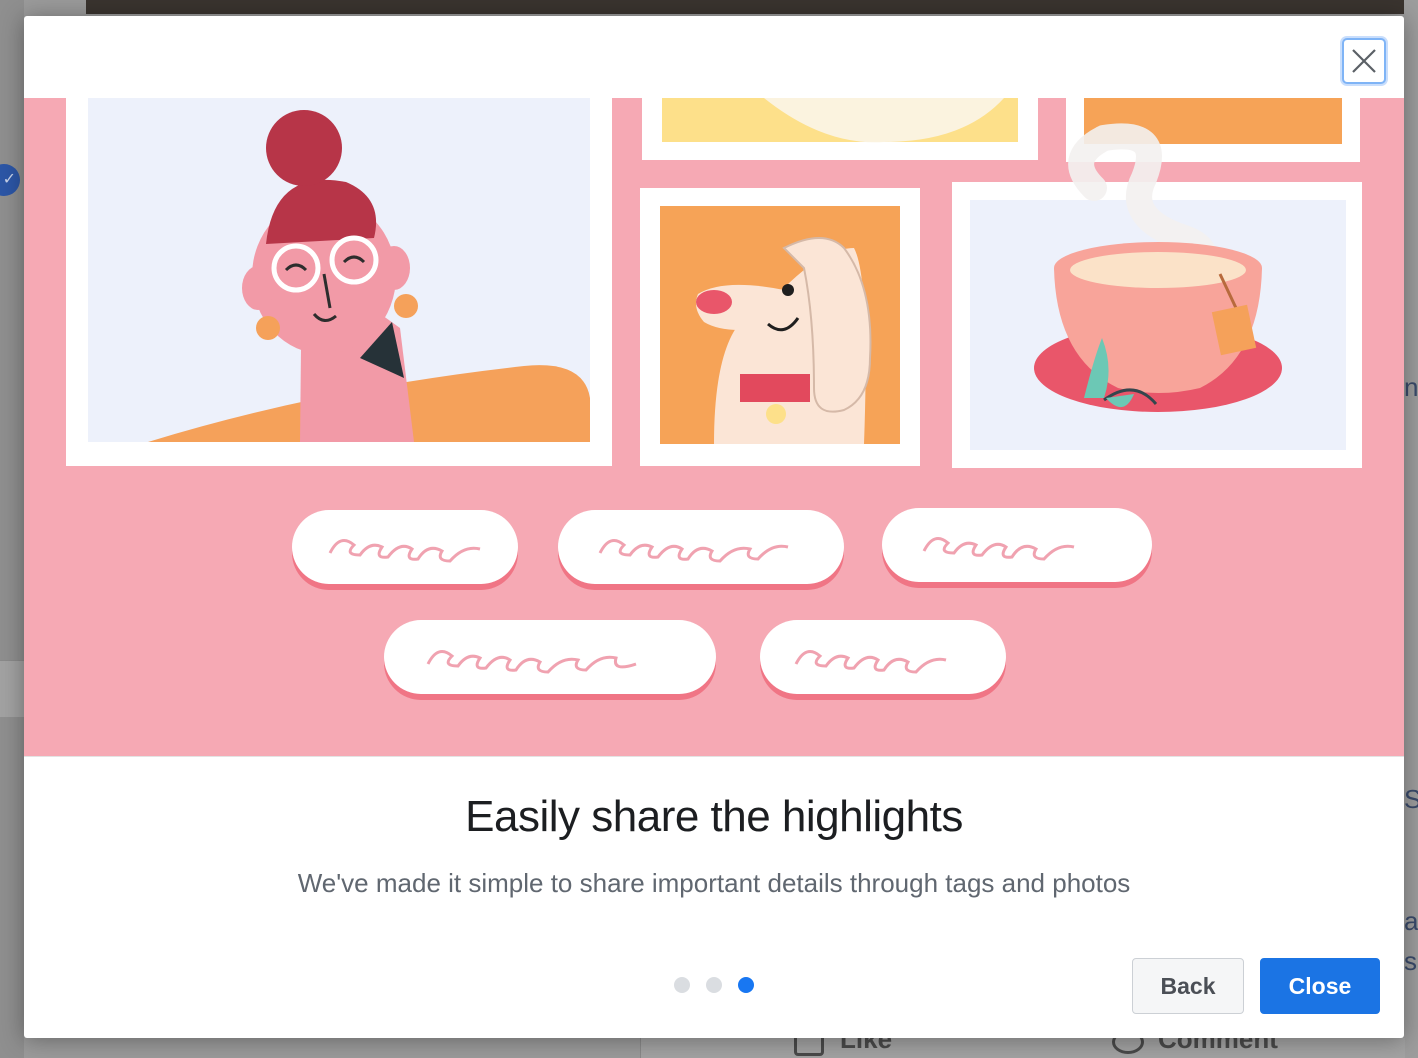 The width and height of the screenshot is (1418, 1058). I want to click on background-cover-photo, so click(752, 7).